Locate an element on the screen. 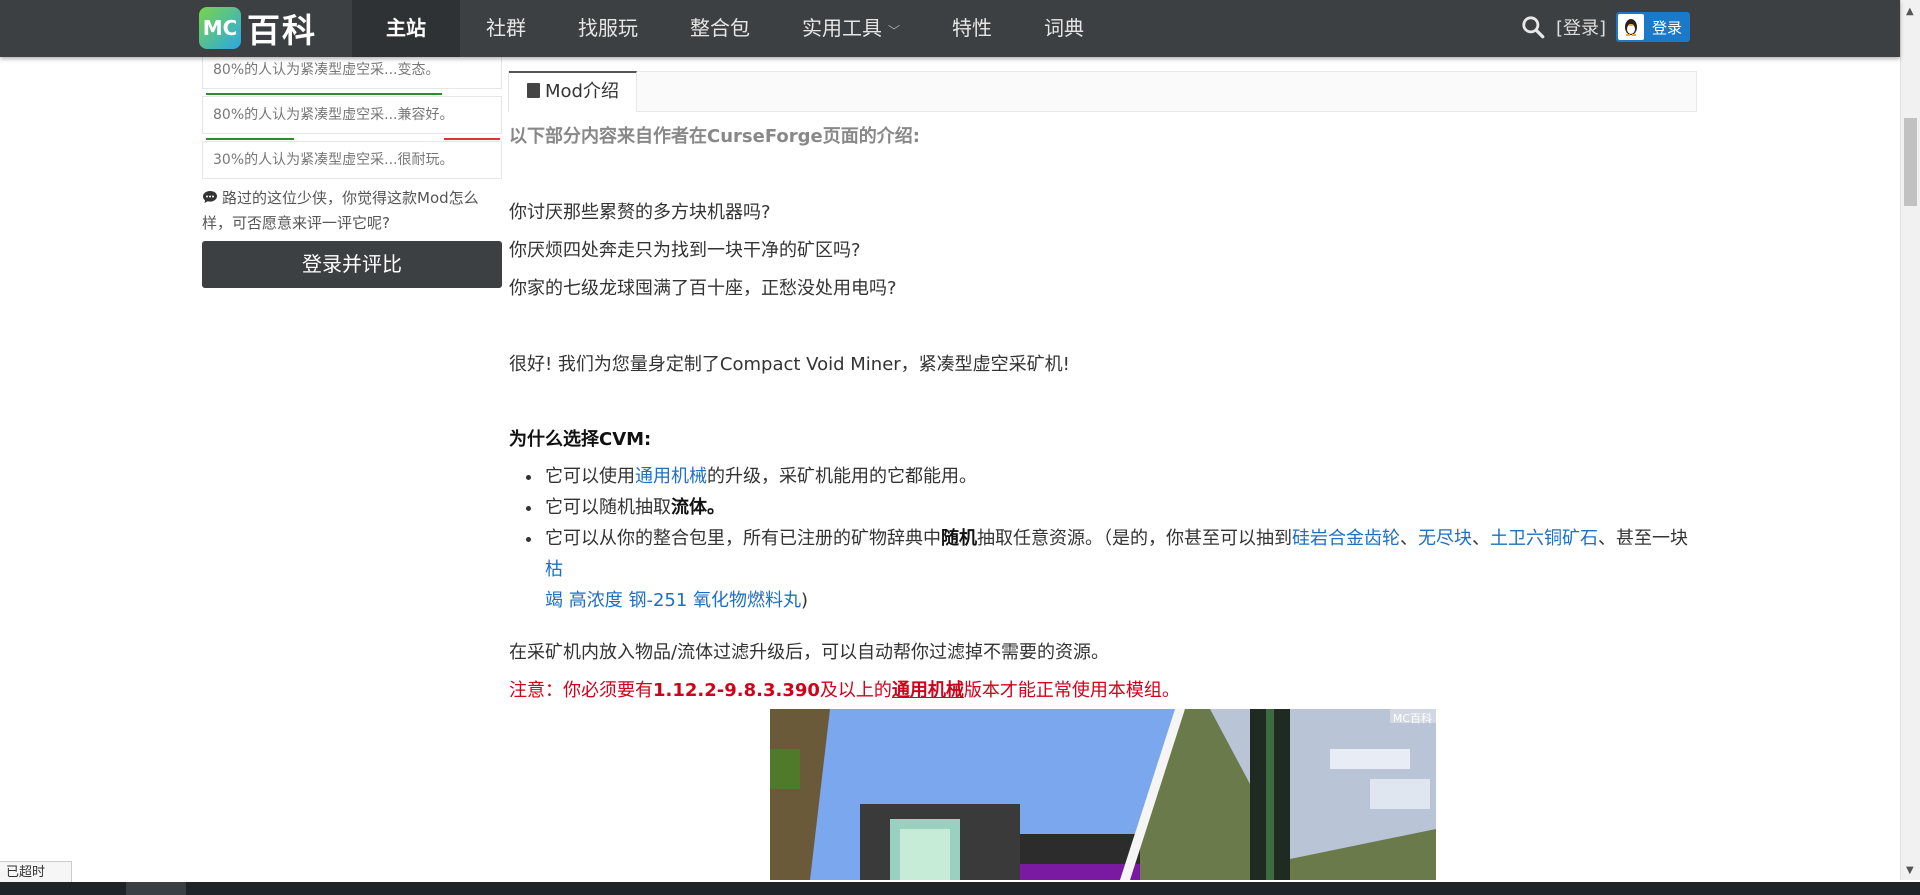 The height and width of the screenshot is (895, 1920). mod-screenshot-image: MC百科 is located at coordinates (1103, 794).